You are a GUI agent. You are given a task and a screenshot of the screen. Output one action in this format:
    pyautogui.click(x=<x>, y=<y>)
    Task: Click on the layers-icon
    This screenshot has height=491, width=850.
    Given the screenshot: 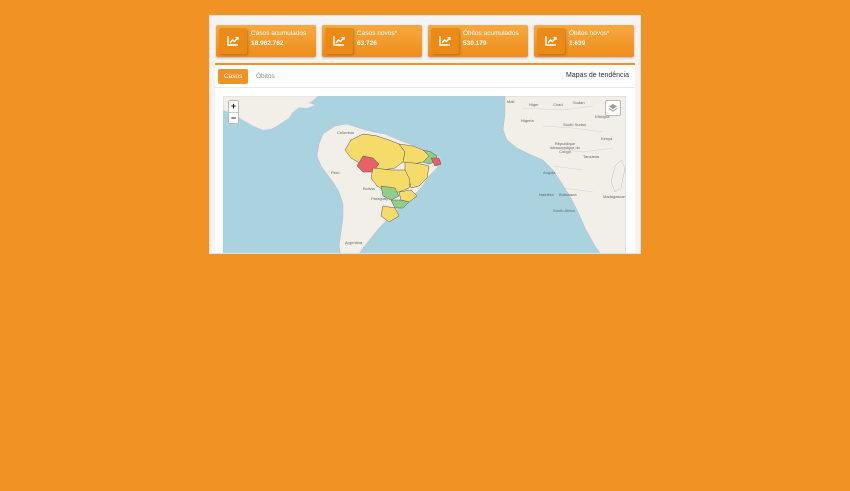 What is the action you would take?
    pyautogui.click(x=613, y=108)
    